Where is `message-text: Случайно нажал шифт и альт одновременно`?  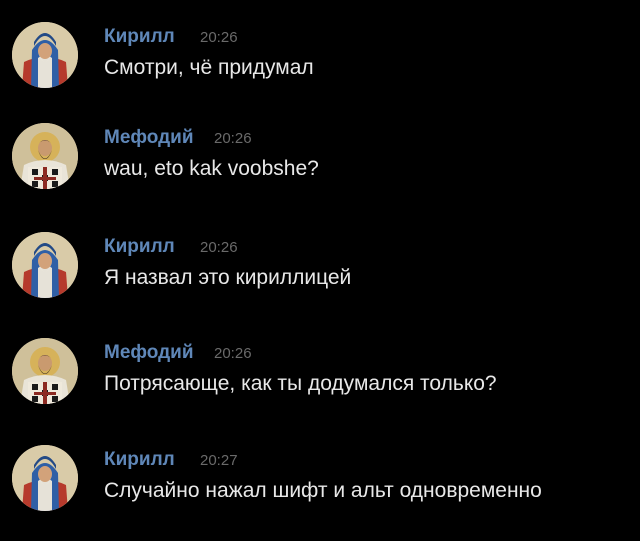
message-text: Случайно нажал шифт и альт одновременно is located at coordinates (323, 490).